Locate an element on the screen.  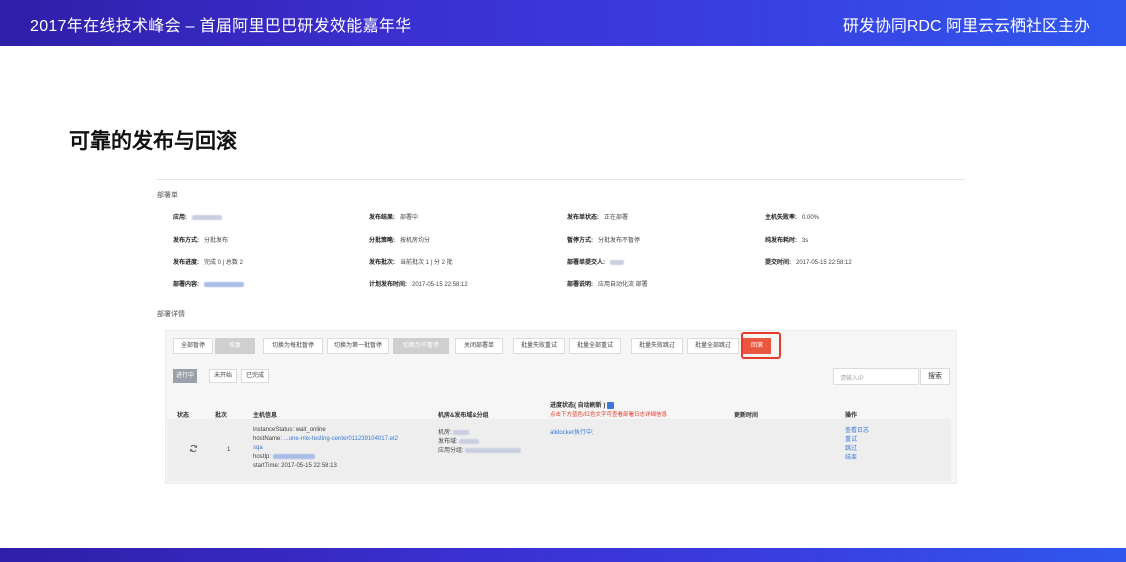
info-duration: 纯发布耗时: 3s is located at coordinates (787, 241).